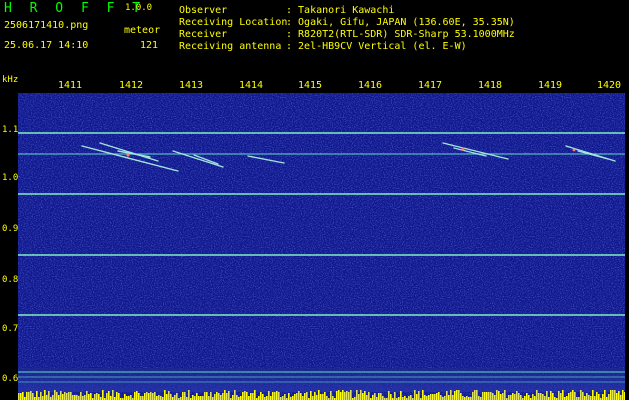 The image size is (629, 400). I want to click on x-tick-1419: 1419, so click(550, 85).